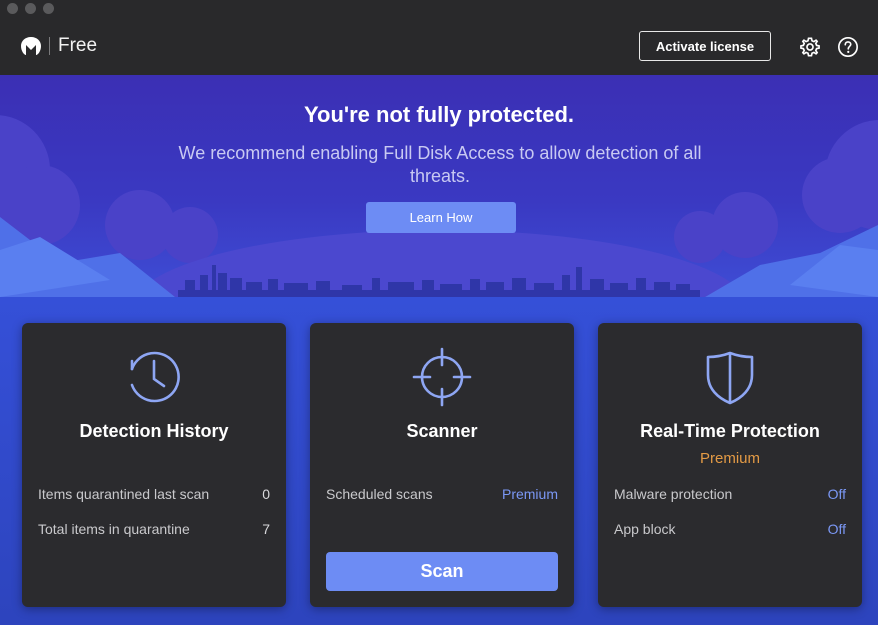  I want to click on stat-row-malware-protection: Malware protection Off, so click(730, 494).